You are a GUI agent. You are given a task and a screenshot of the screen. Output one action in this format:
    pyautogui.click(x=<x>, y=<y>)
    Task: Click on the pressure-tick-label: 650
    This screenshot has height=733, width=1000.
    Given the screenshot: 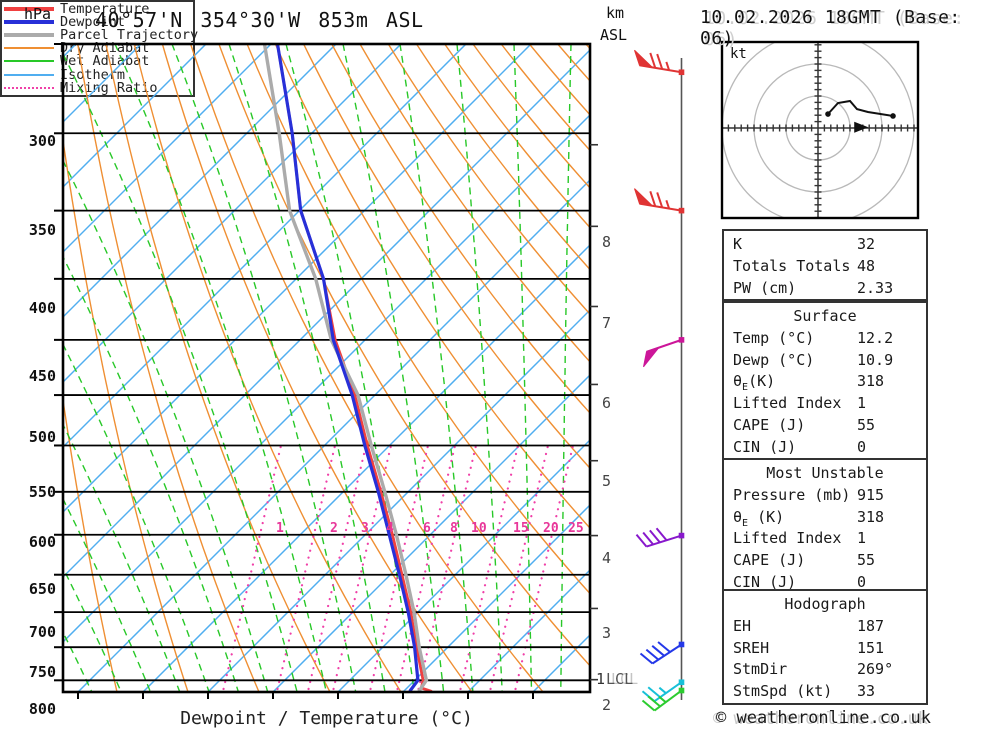 What is the action you would take?
    pyautogui.click(x=42, y=588)
    